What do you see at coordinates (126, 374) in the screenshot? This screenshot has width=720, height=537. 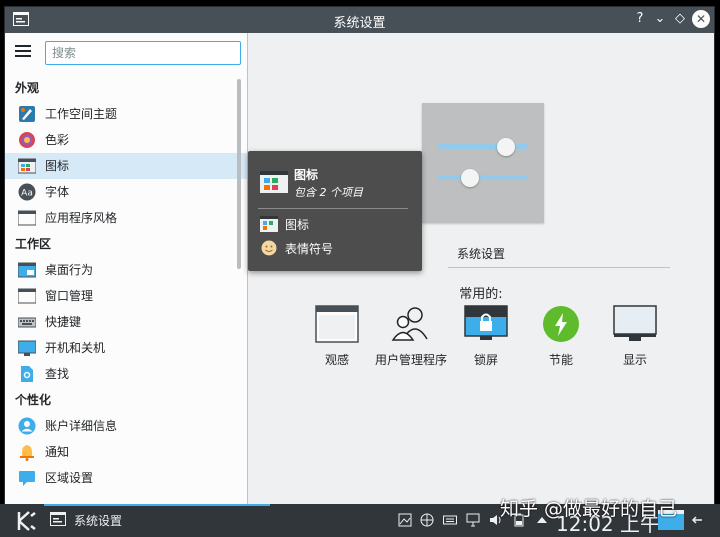 I see `sidebar-item-search: 查找` at bounding box center [126, 374].